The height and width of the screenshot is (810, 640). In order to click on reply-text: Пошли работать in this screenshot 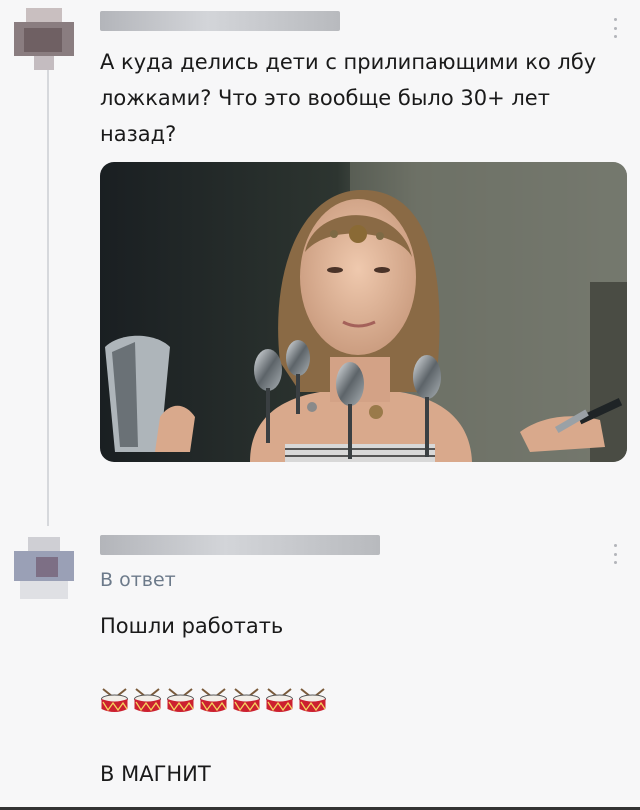, I will do `click(192, 626)`.